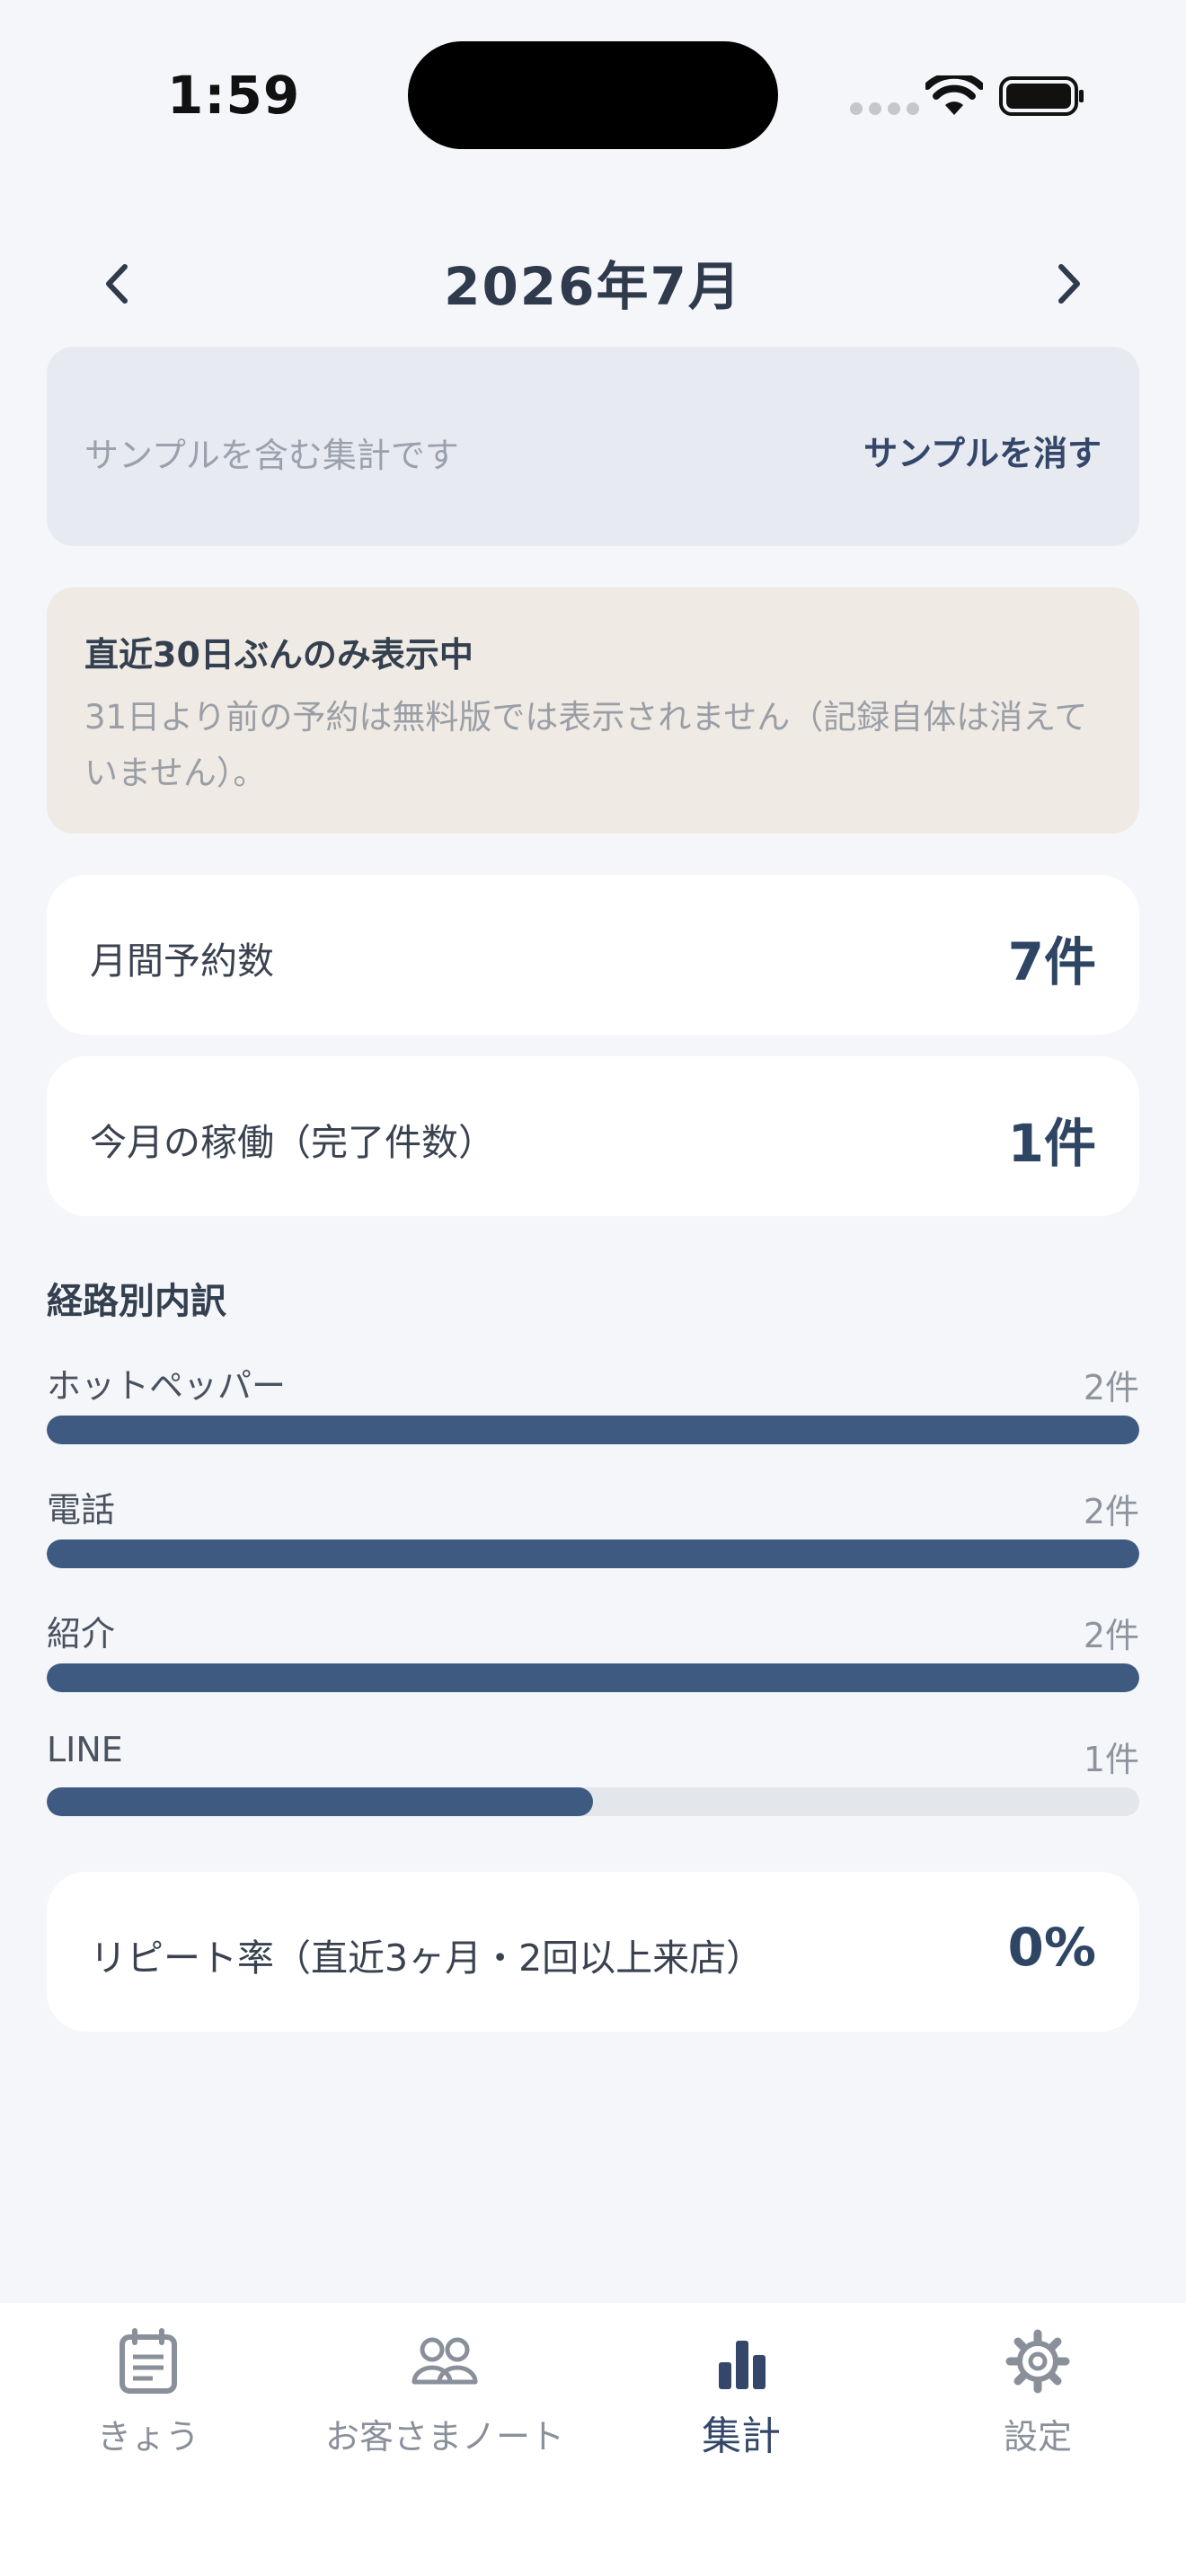 Image resolution: width=1186 pixels, height=2576 pixels. Describe the element at coordinates (593, 1403) in the screenshot. I see `breakdown-row: ホットペッパー 2件` at that location.